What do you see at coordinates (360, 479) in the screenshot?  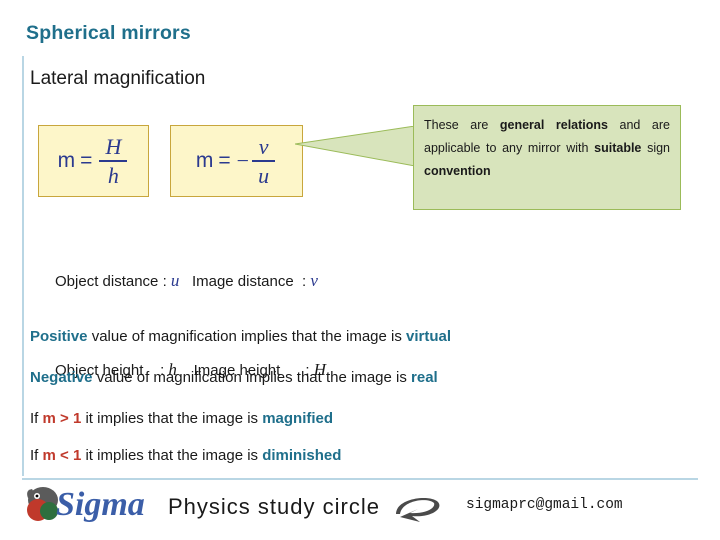 I see `footer-divider` at bounding box center [360, 479].